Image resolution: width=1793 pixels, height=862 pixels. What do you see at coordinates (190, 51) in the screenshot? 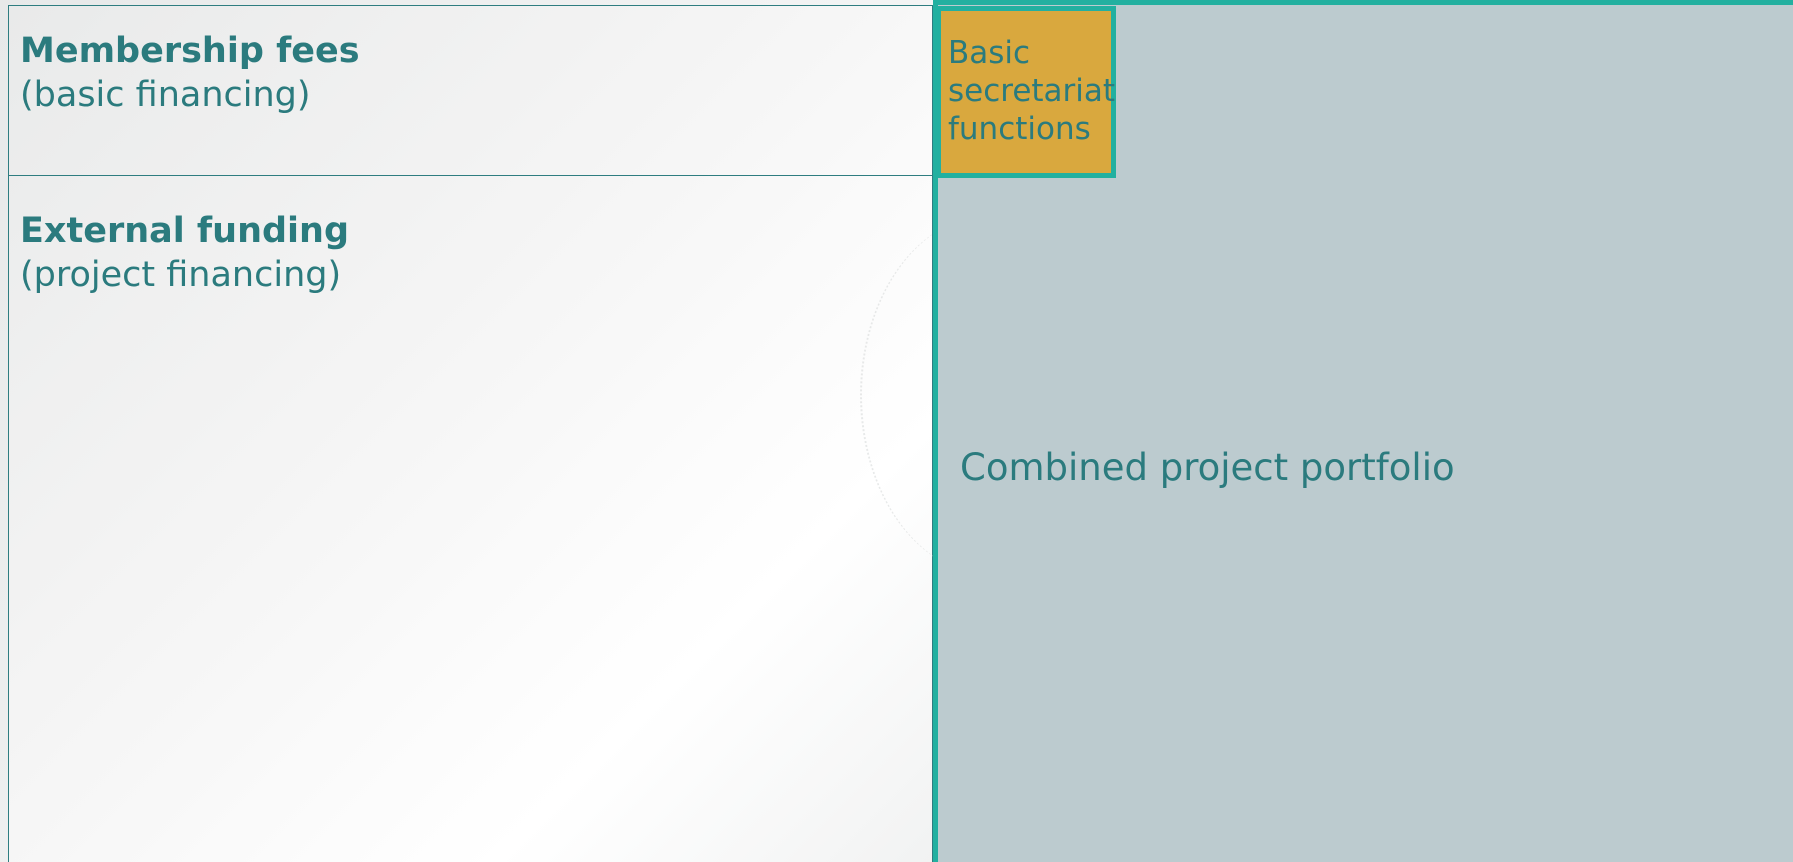
I see `membership-fees-title: Membership fees` at bounding box center [190, 51].